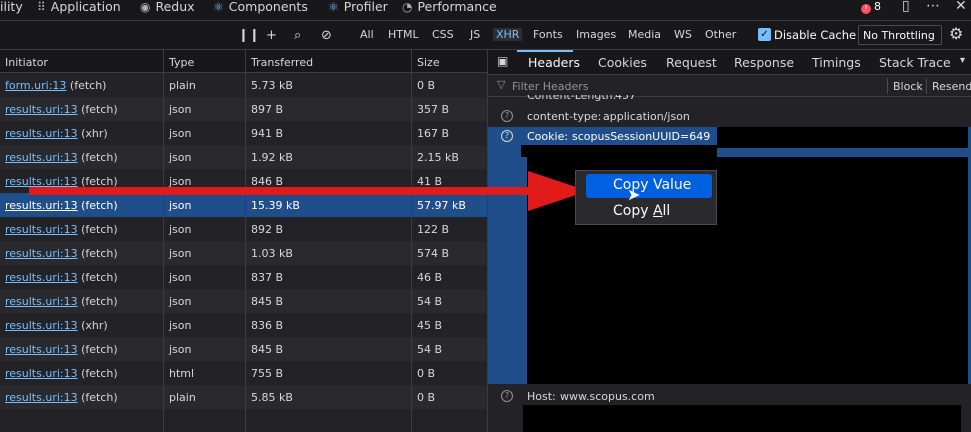 Image resolution: width=971 pixels, height=432 pixels. I want to click on filter-css: CSS, so click(443, 34).